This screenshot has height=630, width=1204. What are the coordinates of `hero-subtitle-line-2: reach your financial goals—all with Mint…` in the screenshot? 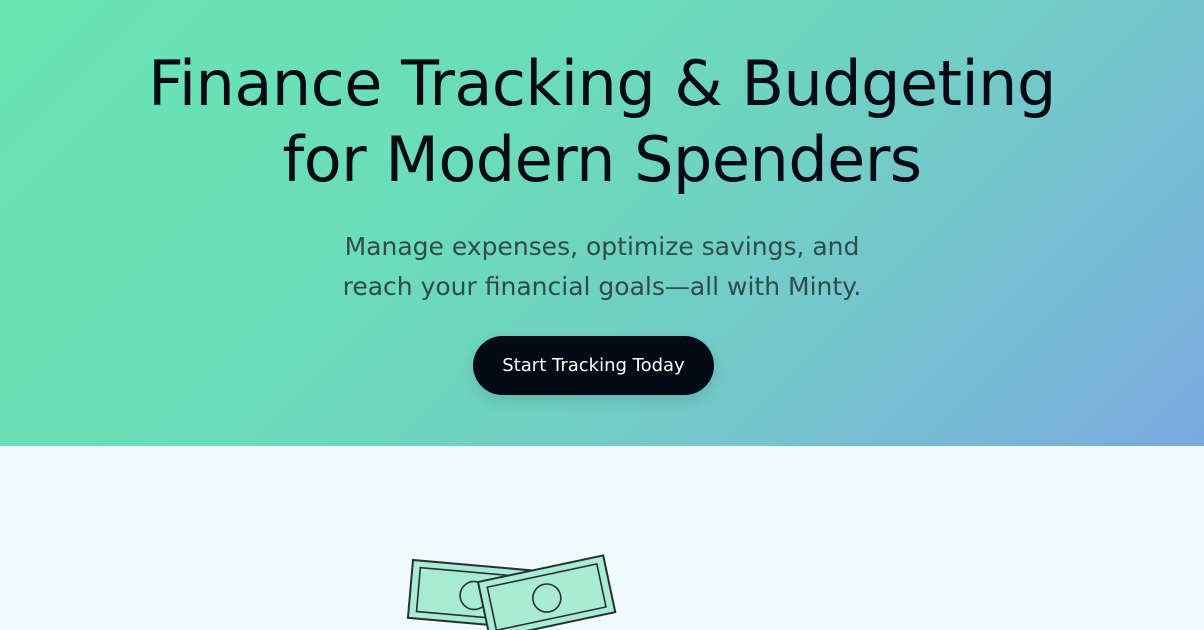 It's located at (602, 286).